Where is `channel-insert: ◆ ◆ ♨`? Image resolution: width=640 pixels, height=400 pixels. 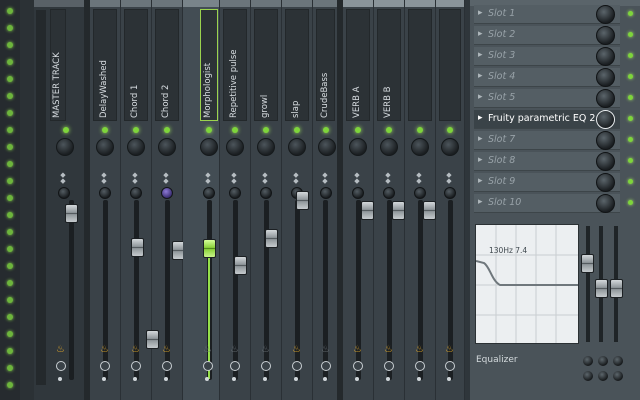 channel-insert: ◆ ◆ ♨ is located at coordinates (420, 200).